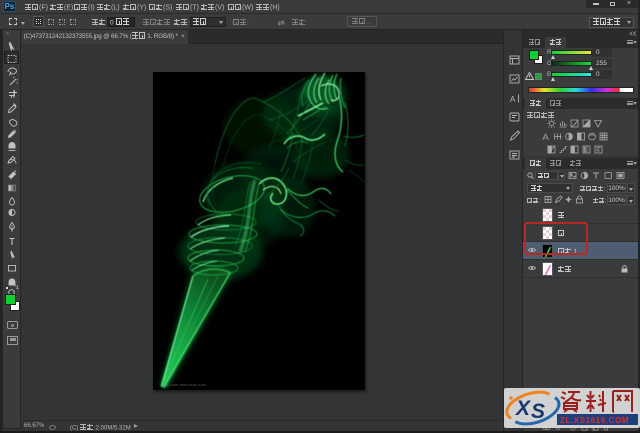 Image resolution: width=640 pixels, height=433 pixels. I want to click on svg-text: A, so click(513, 99).